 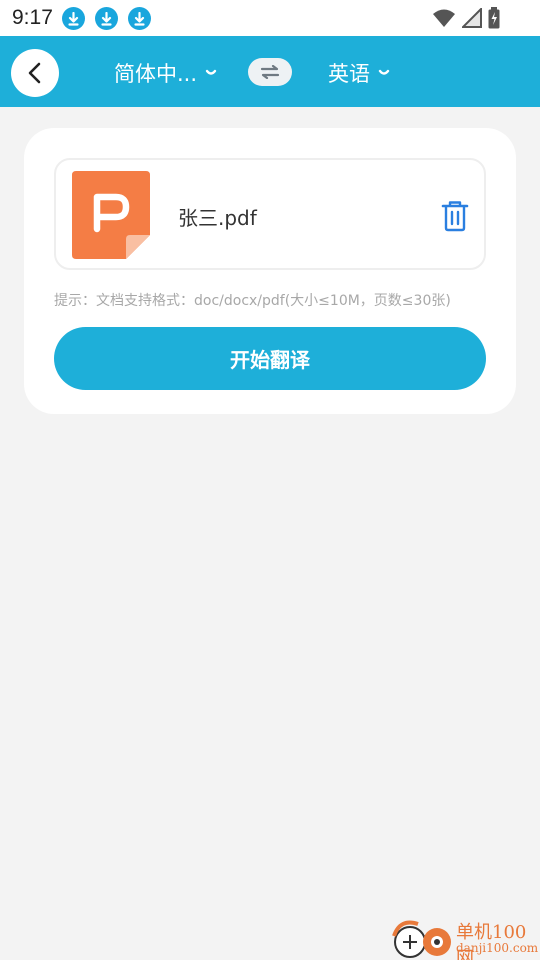 I want to click on swap-languages-button, so click(x=270, y=72).